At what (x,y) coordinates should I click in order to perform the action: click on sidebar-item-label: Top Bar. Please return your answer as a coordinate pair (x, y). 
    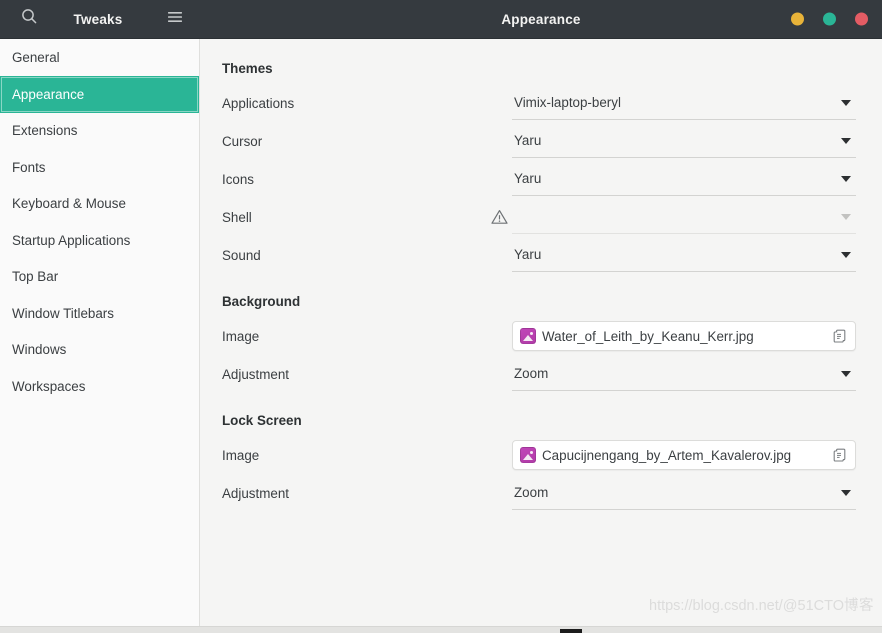
    Looking at the image, I should click on (35, 277).